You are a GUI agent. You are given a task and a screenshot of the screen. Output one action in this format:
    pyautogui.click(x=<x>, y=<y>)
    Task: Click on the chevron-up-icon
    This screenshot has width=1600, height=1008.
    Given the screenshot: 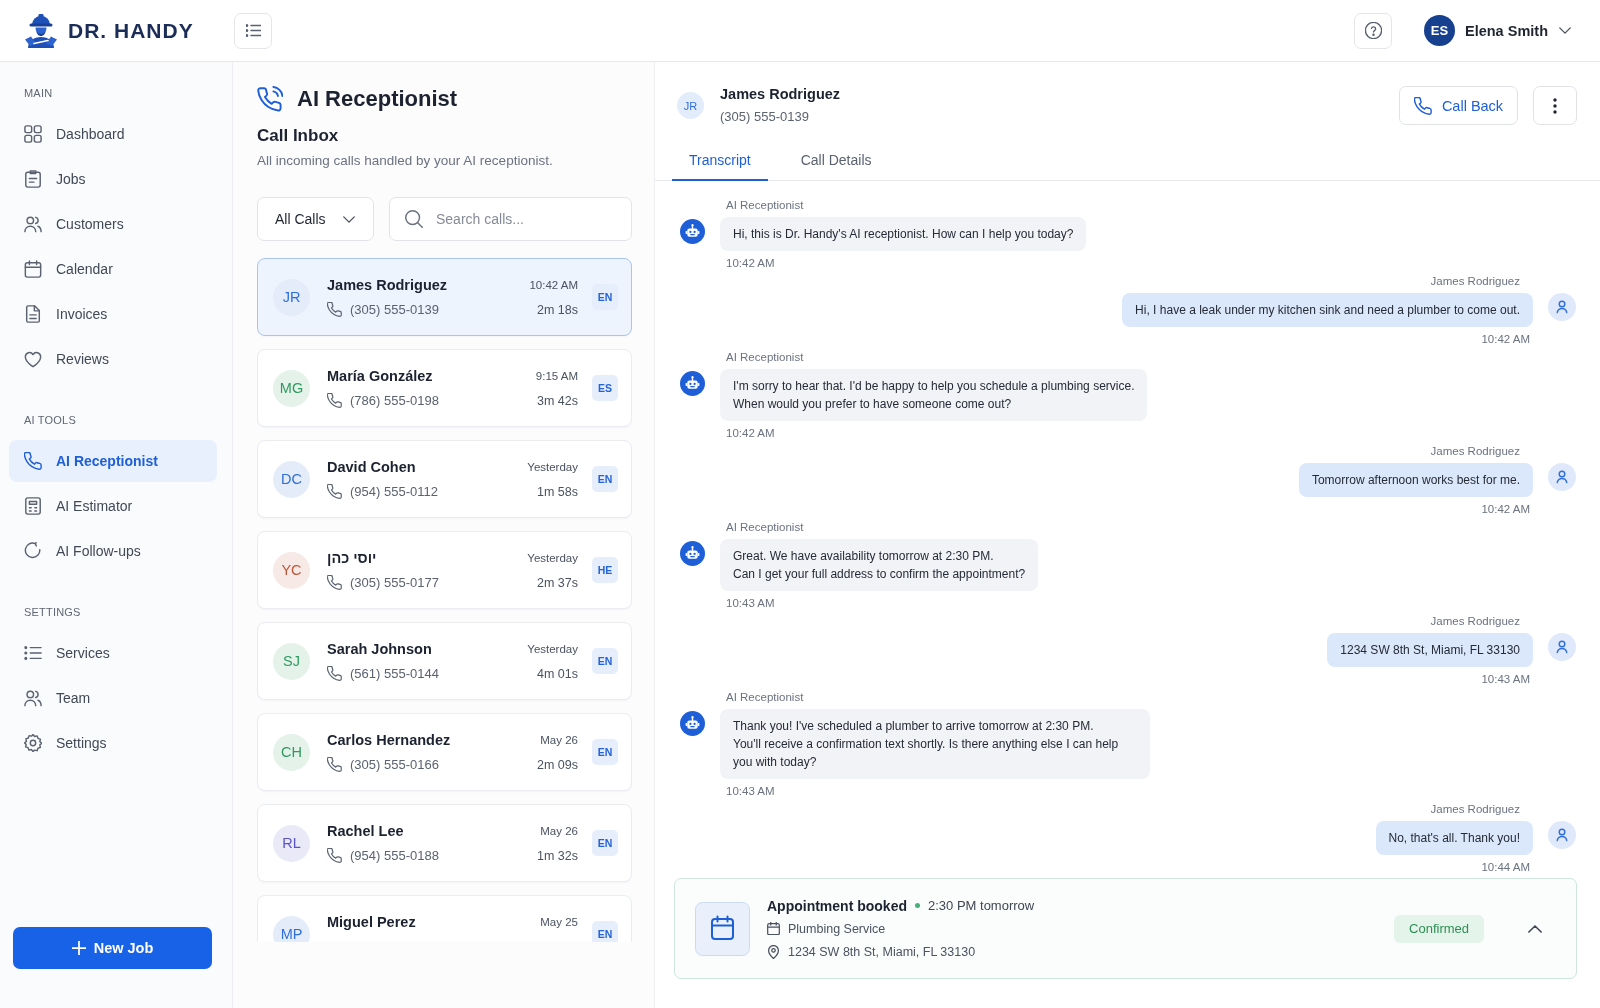 What is the action you would take?
    pyautogui.click(x=1535, y=928)
    